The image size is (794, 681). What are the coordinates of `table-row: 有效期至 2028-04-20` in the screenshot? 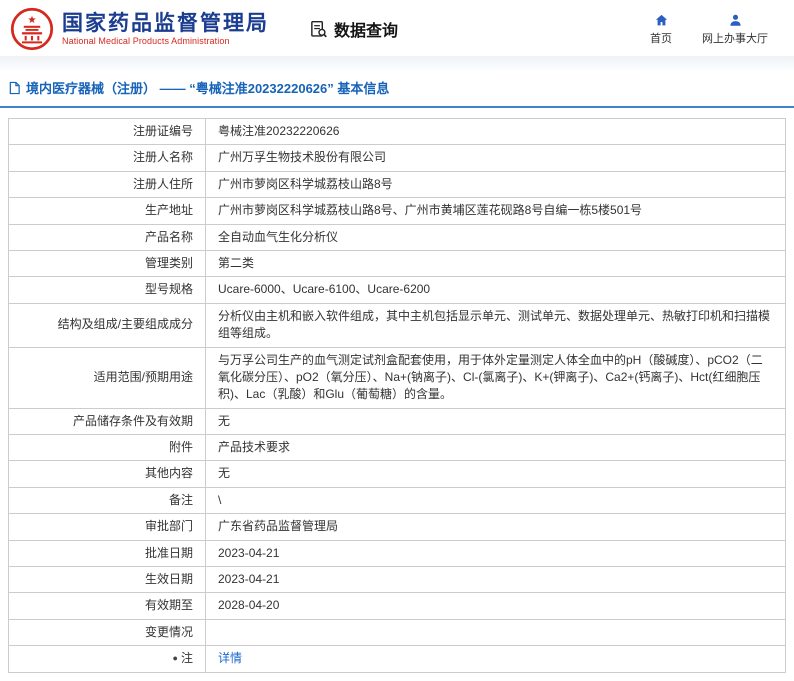 It's located at (397, 606).